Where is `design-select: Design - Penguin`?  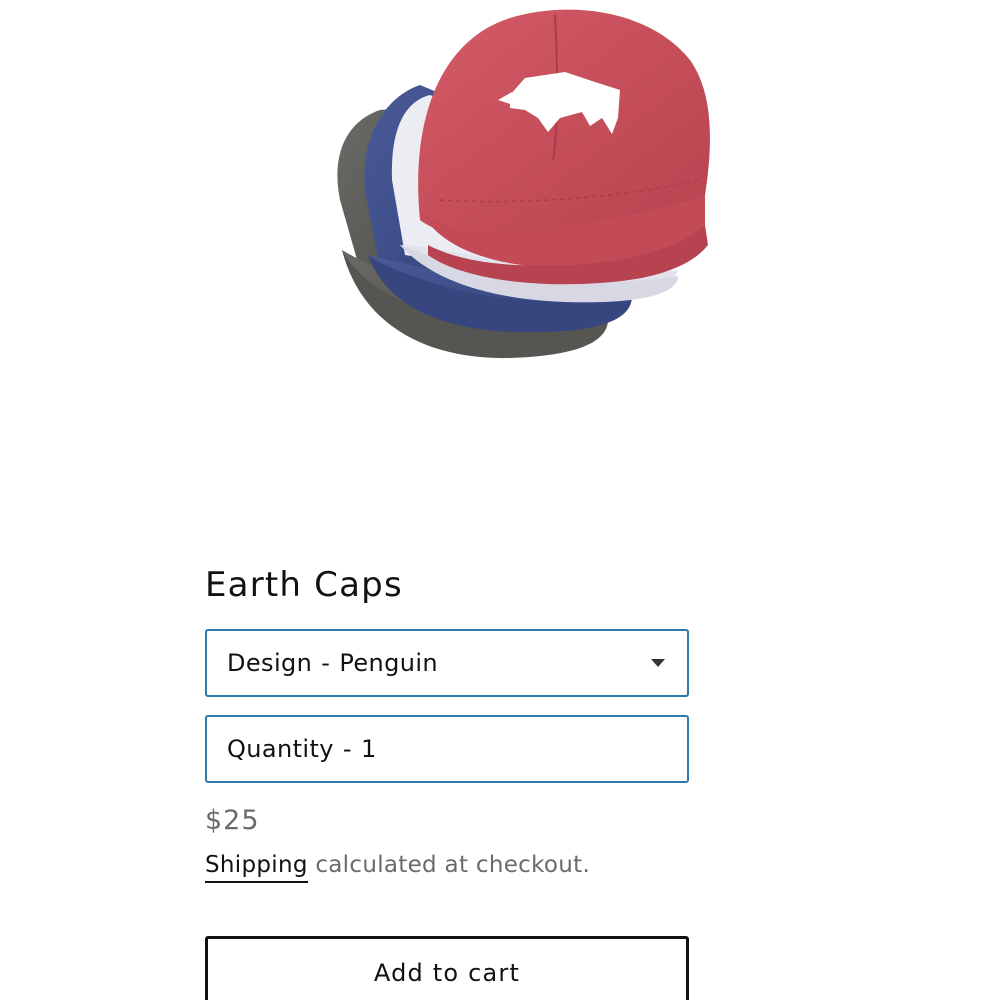 design-select: Design - Penguin is located at coordinates (447, 663).